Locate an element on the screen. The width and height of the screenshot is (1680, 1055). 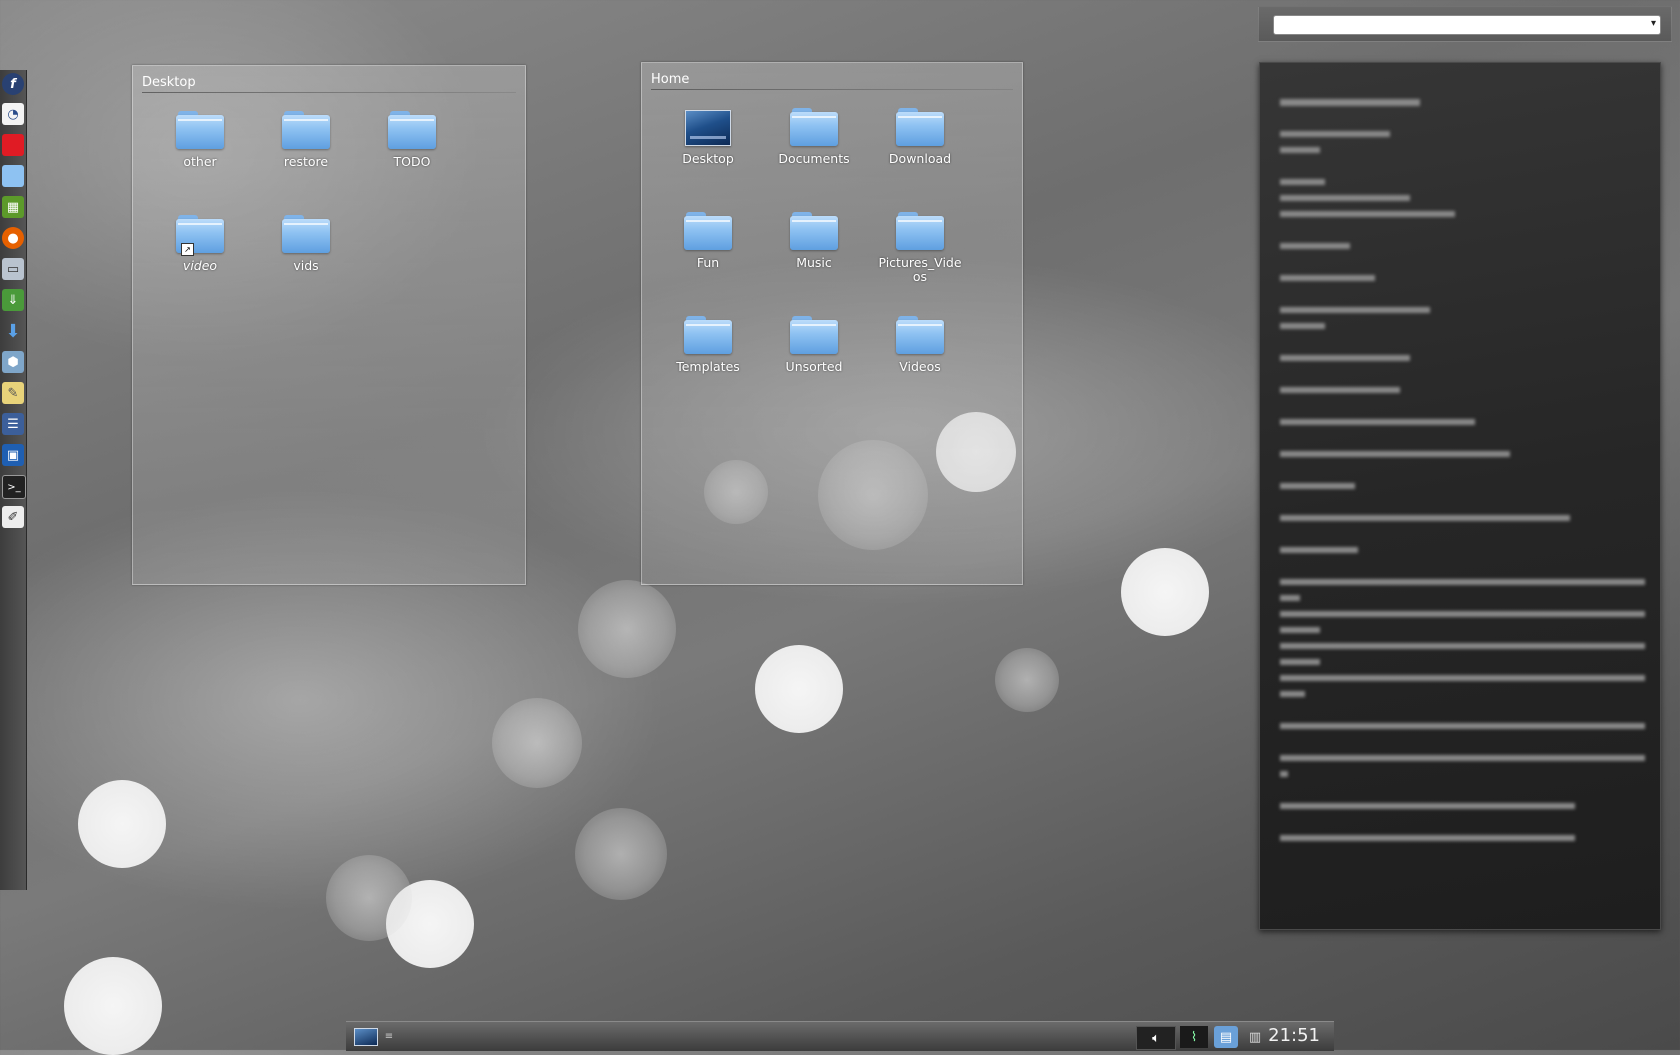
folder-item-other: other is located at coordinates (200, 140).